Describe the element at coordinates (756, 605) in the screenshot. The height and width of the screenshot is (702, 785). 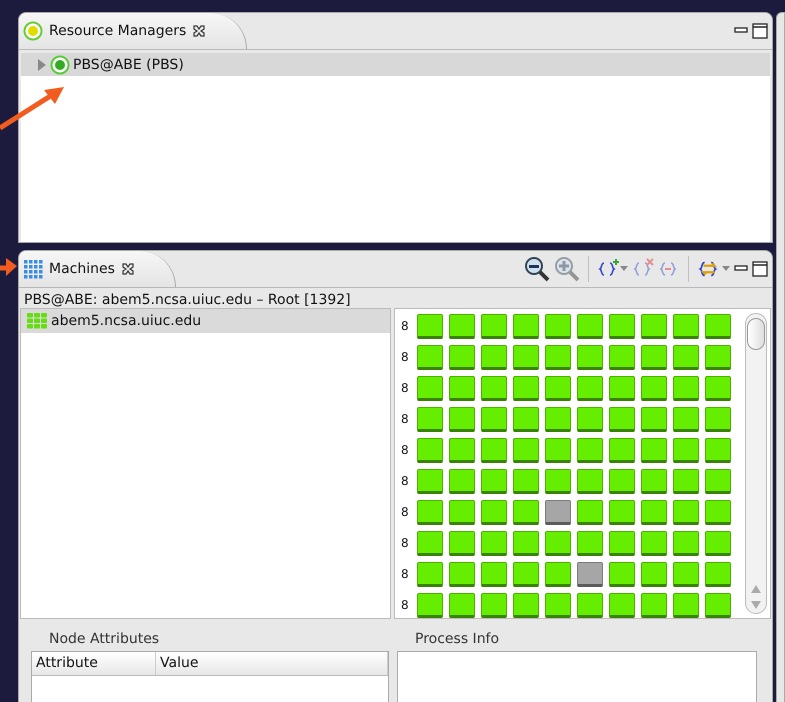
I see `scroll-down-icon` at that location.